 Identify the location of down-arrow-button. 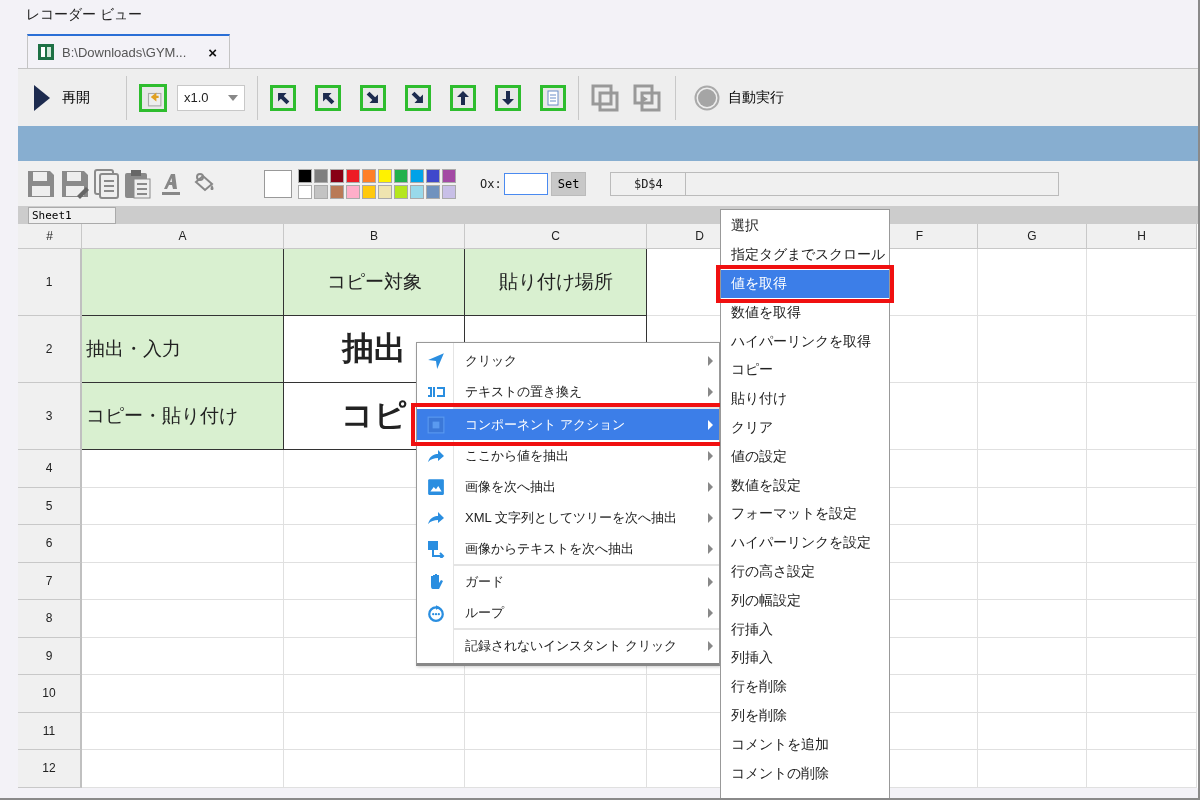
(508, 97).